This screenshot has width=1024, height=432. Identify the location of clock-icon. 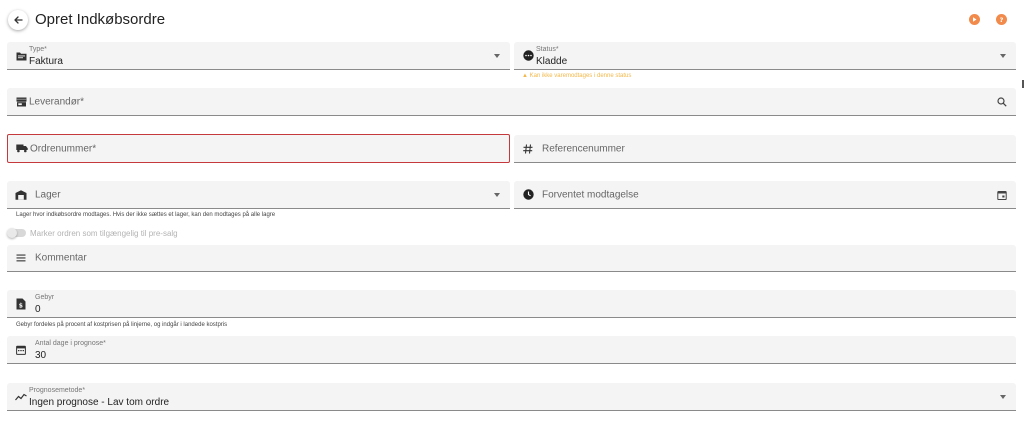
(528, 195).